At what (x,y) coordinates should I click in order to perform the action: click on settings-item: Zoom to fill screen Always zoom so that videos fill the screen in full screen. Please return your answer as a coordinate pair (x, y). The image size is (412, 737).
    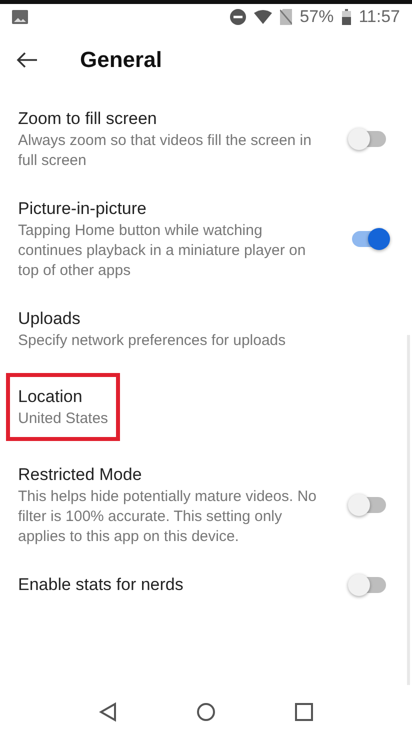
    Looking at the image, I should click on (206, 139).